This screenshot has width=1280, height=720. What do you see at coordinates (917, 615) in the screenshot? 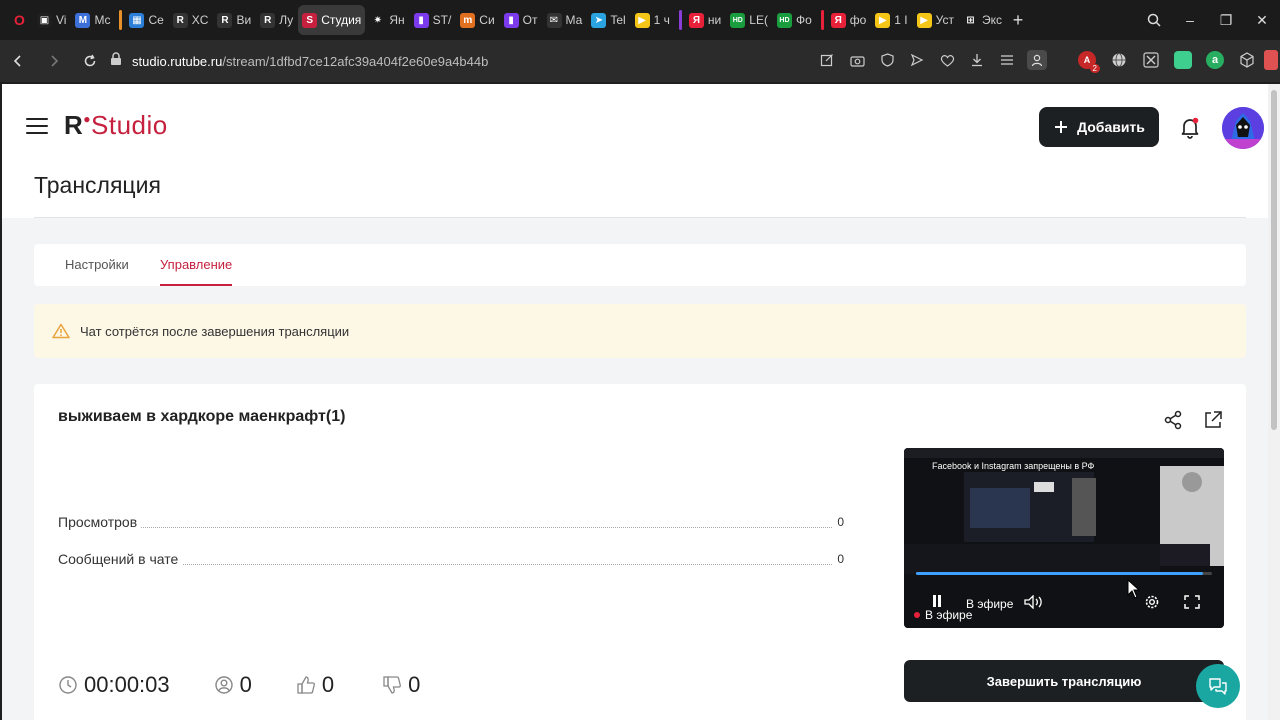
I see `live-dot` at bounding box center [917, 615].